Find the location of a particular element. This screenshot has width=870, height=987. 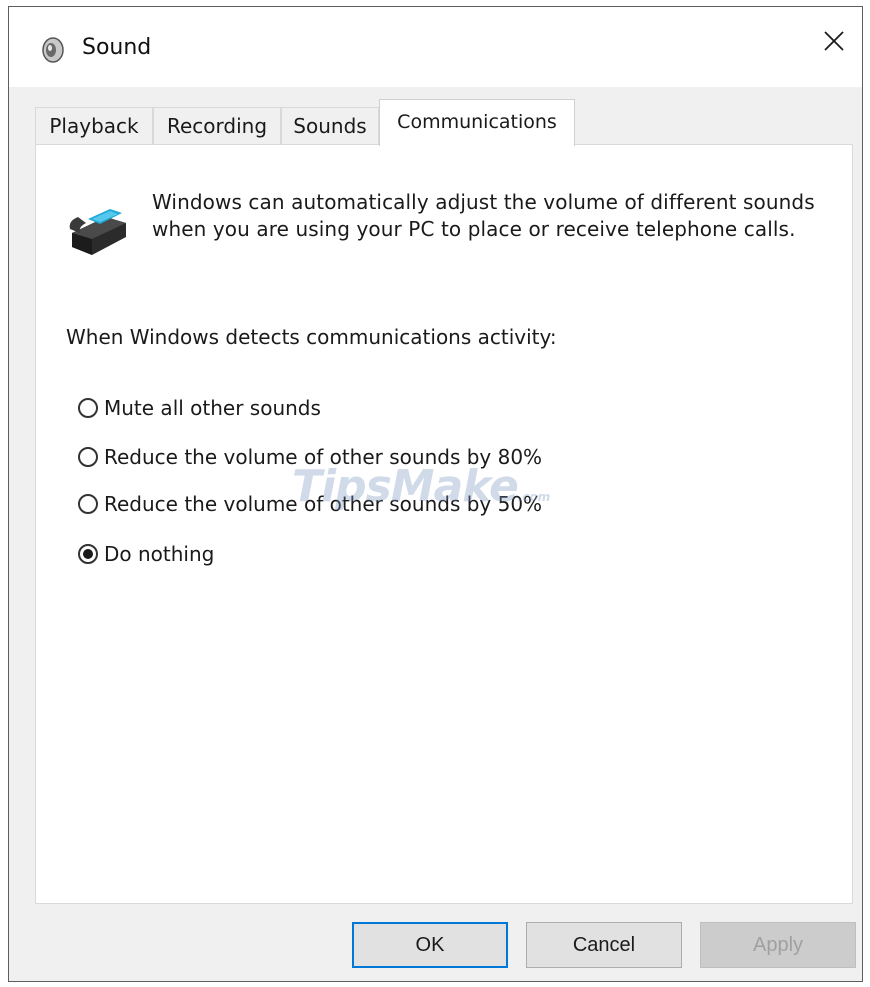

option-do-nothing: Do nothing is located at coordinates (146, 554).